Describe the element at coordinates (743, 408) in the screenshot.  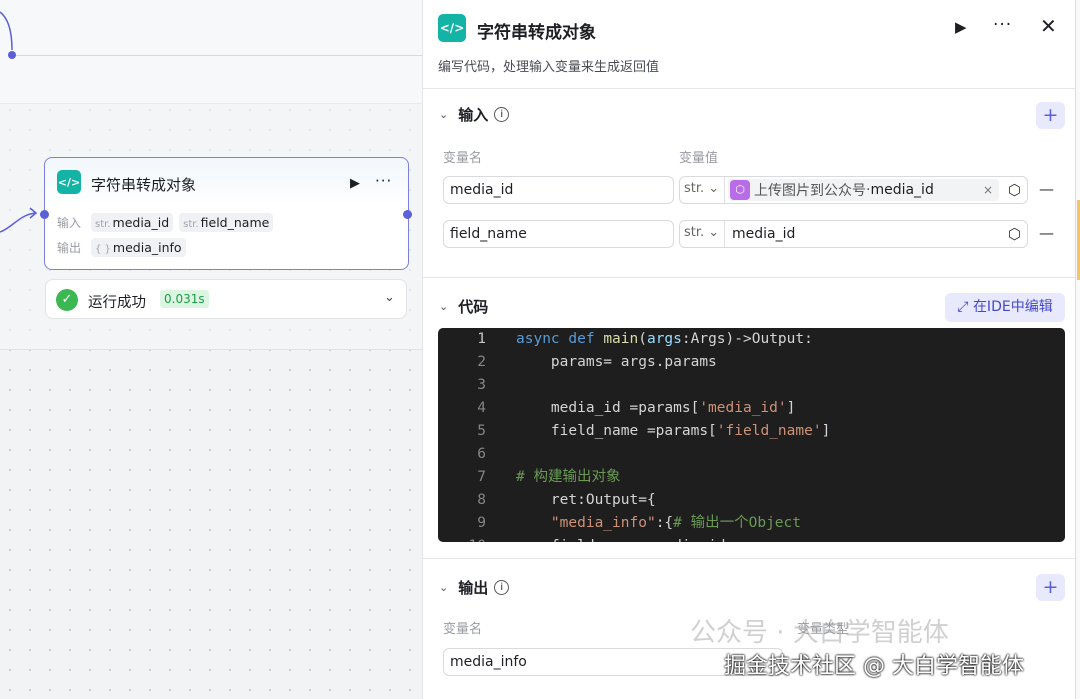
I see `code-token: 'media_id'` at that location.